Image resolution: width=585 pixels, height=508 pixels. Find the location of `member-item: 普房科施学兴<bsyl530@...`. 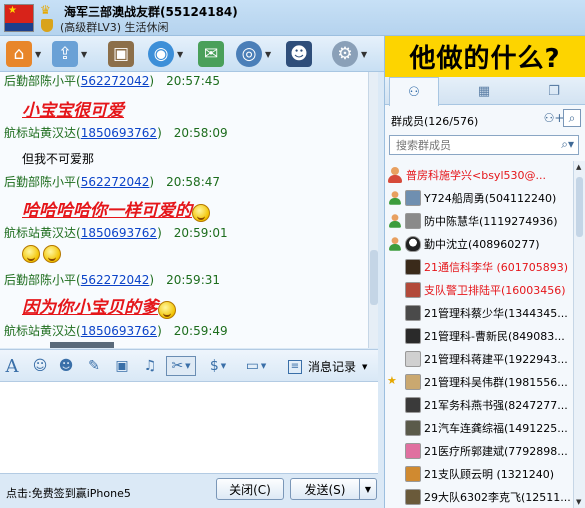

member-item: 普房科施学兴<bsyl530@... is located at coordinates (478, 174).